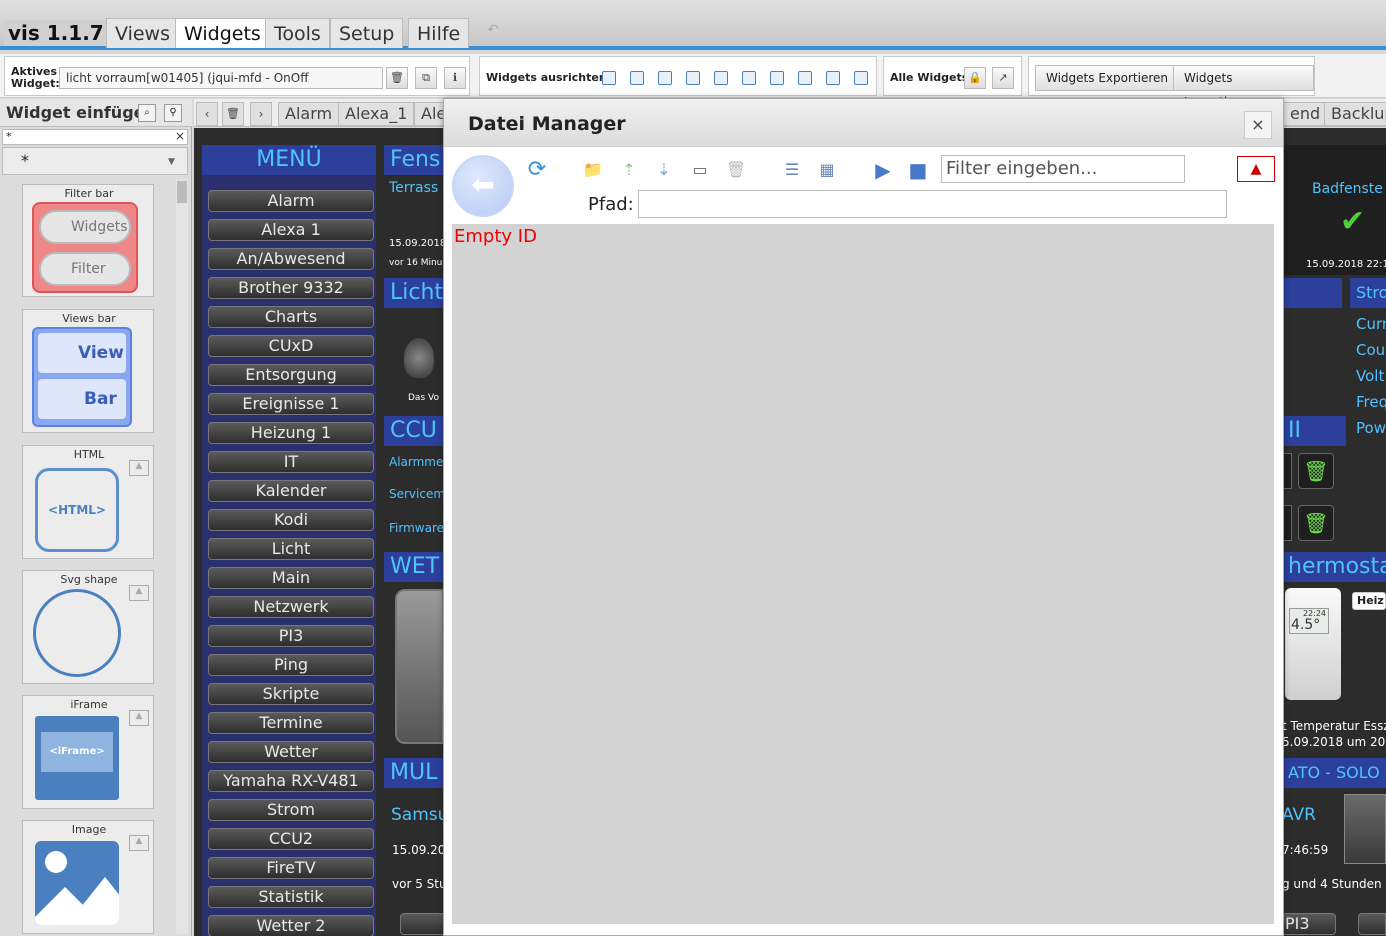 Image resolution: width=1386 pixels, height=936 pixels. Describe the element at coordinates (88, 752) in the screenshot. I see `widget-card-iframe: iFrame <iFrame> ▲` at that location.